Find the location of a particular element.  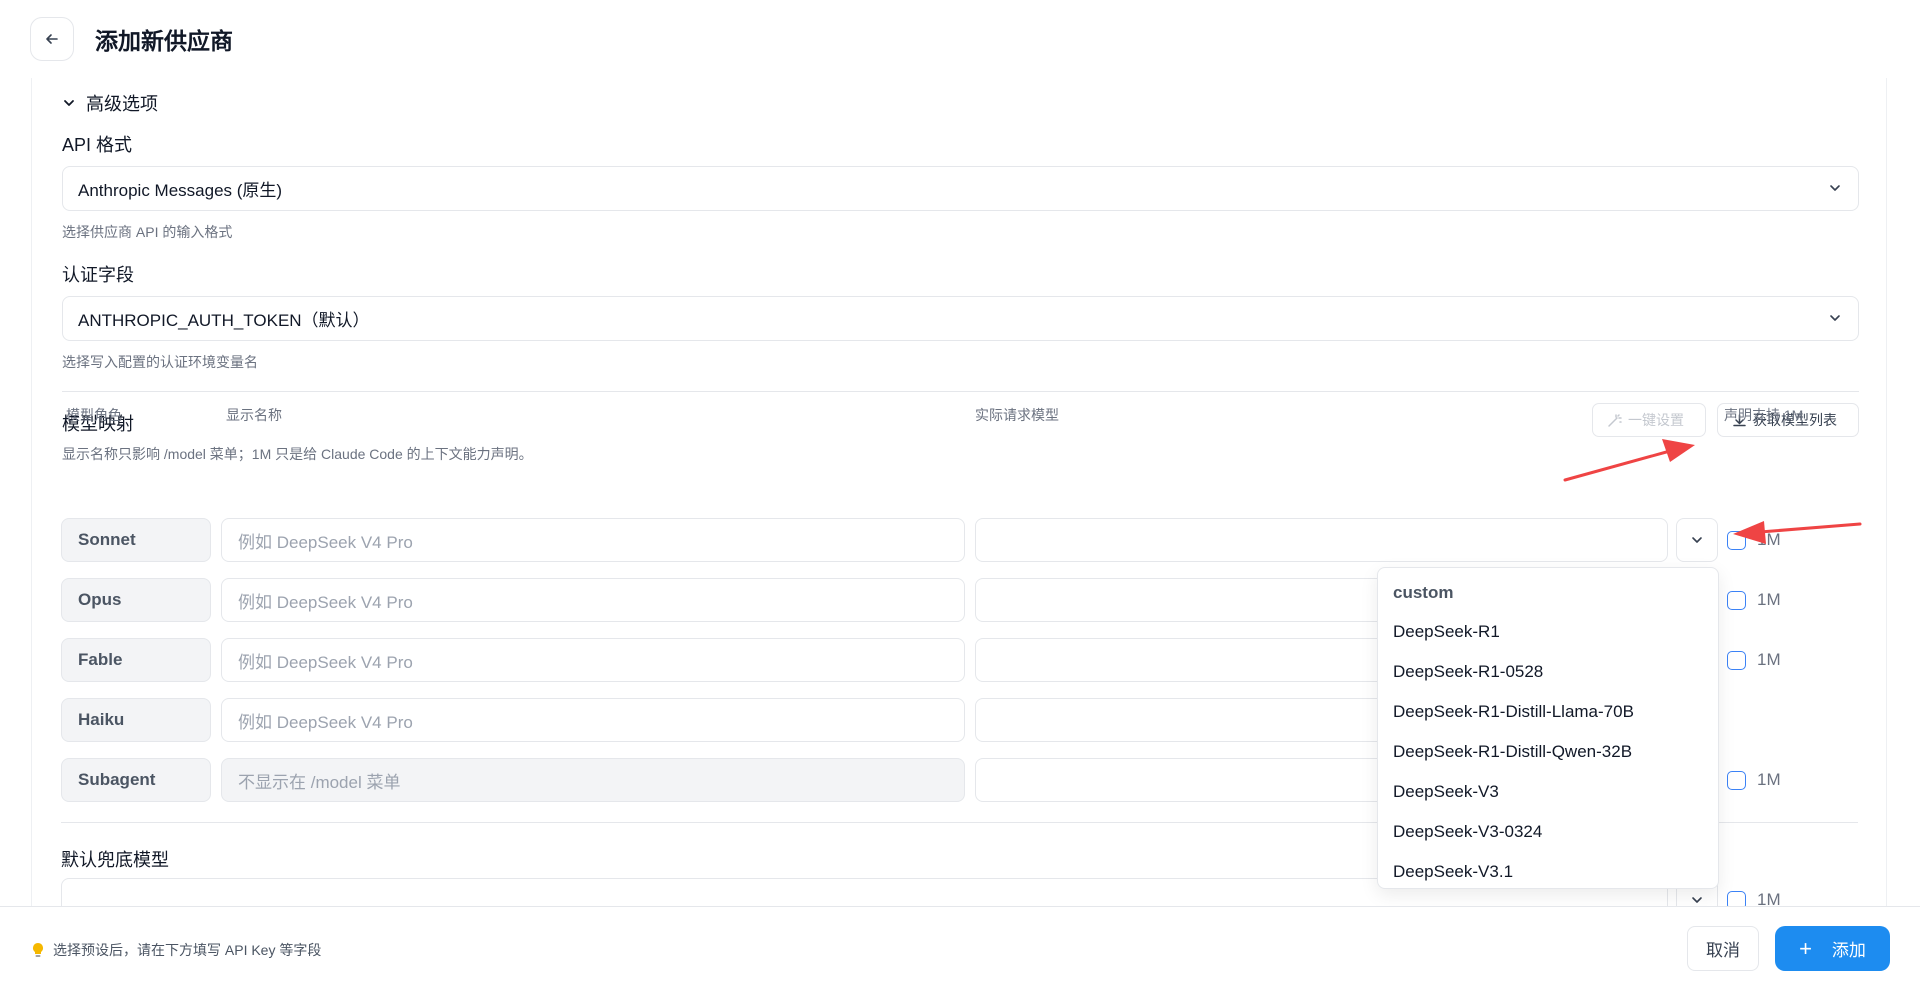

actual-model-input is located at coordinates (1321, 540).